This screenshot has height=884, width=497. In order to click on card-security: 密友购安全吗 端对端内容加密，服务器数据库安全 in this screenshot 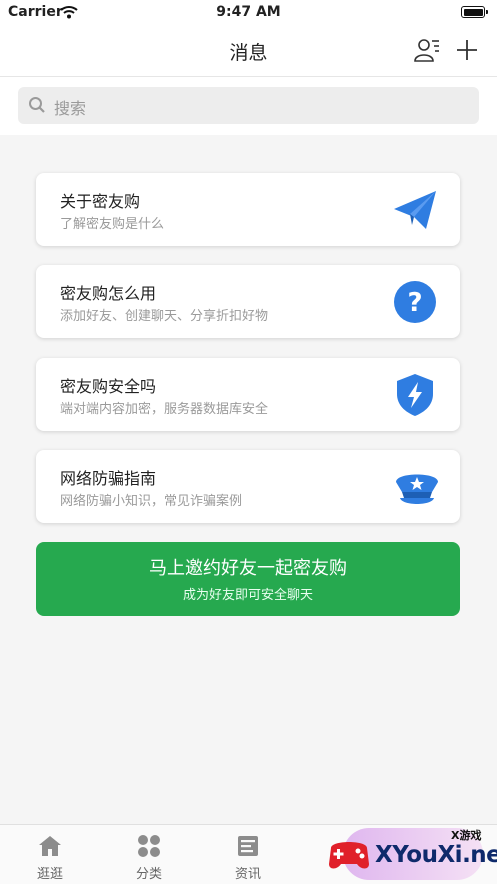, I will do `click(248, 394)`.